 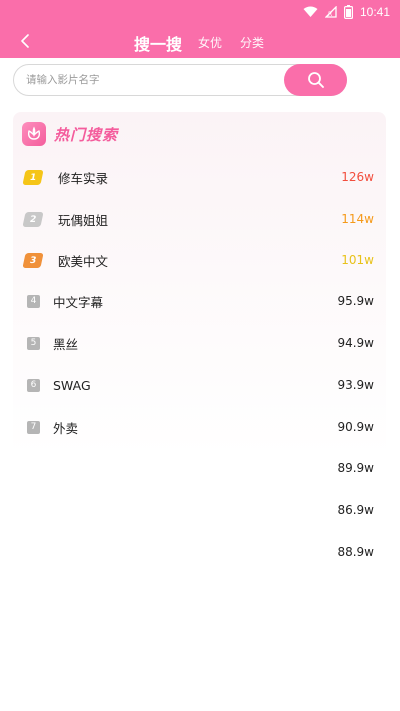 I want to click on hot-item: 4 中文字幕 95.9w, so click(x=199, y=301).